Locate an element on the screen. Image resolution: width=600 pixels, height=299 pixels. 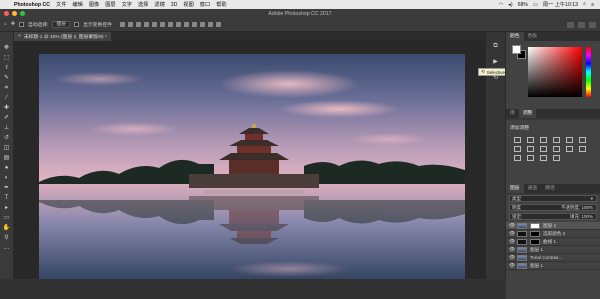
layer-filter-dropdown: 类型 ▾ is located at coordinates (553, 198).